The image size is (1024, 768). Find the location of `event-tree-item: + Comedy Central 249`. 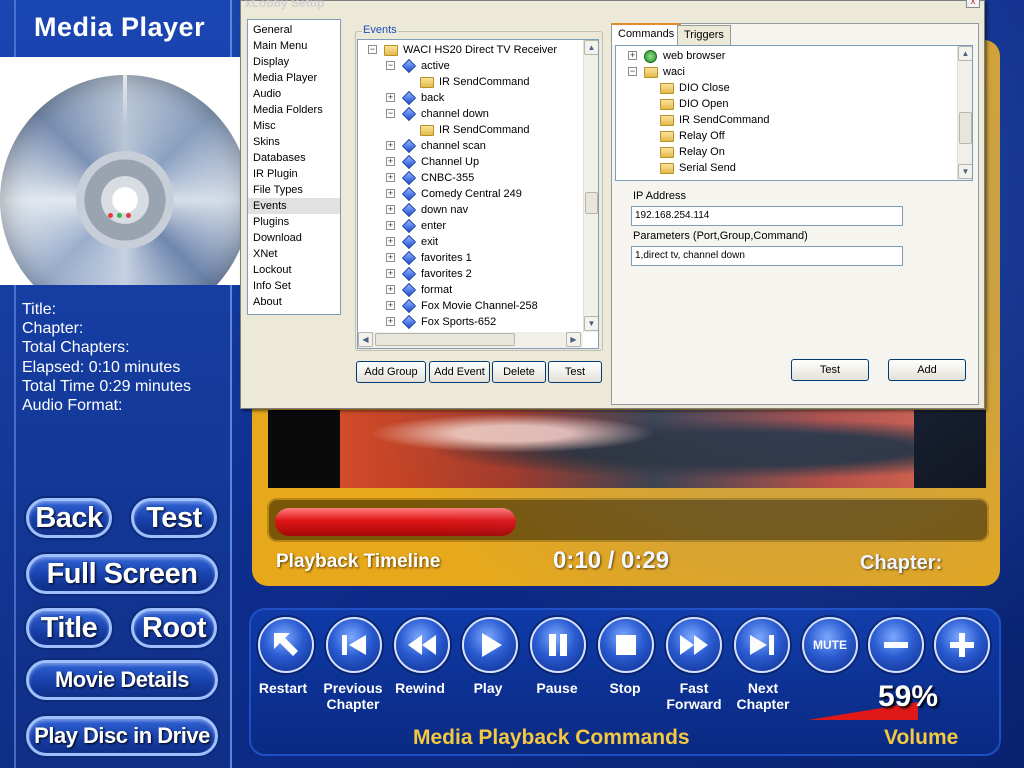

event-tree-item: + Comedy Central 249 is located at coordinates (469, 194).